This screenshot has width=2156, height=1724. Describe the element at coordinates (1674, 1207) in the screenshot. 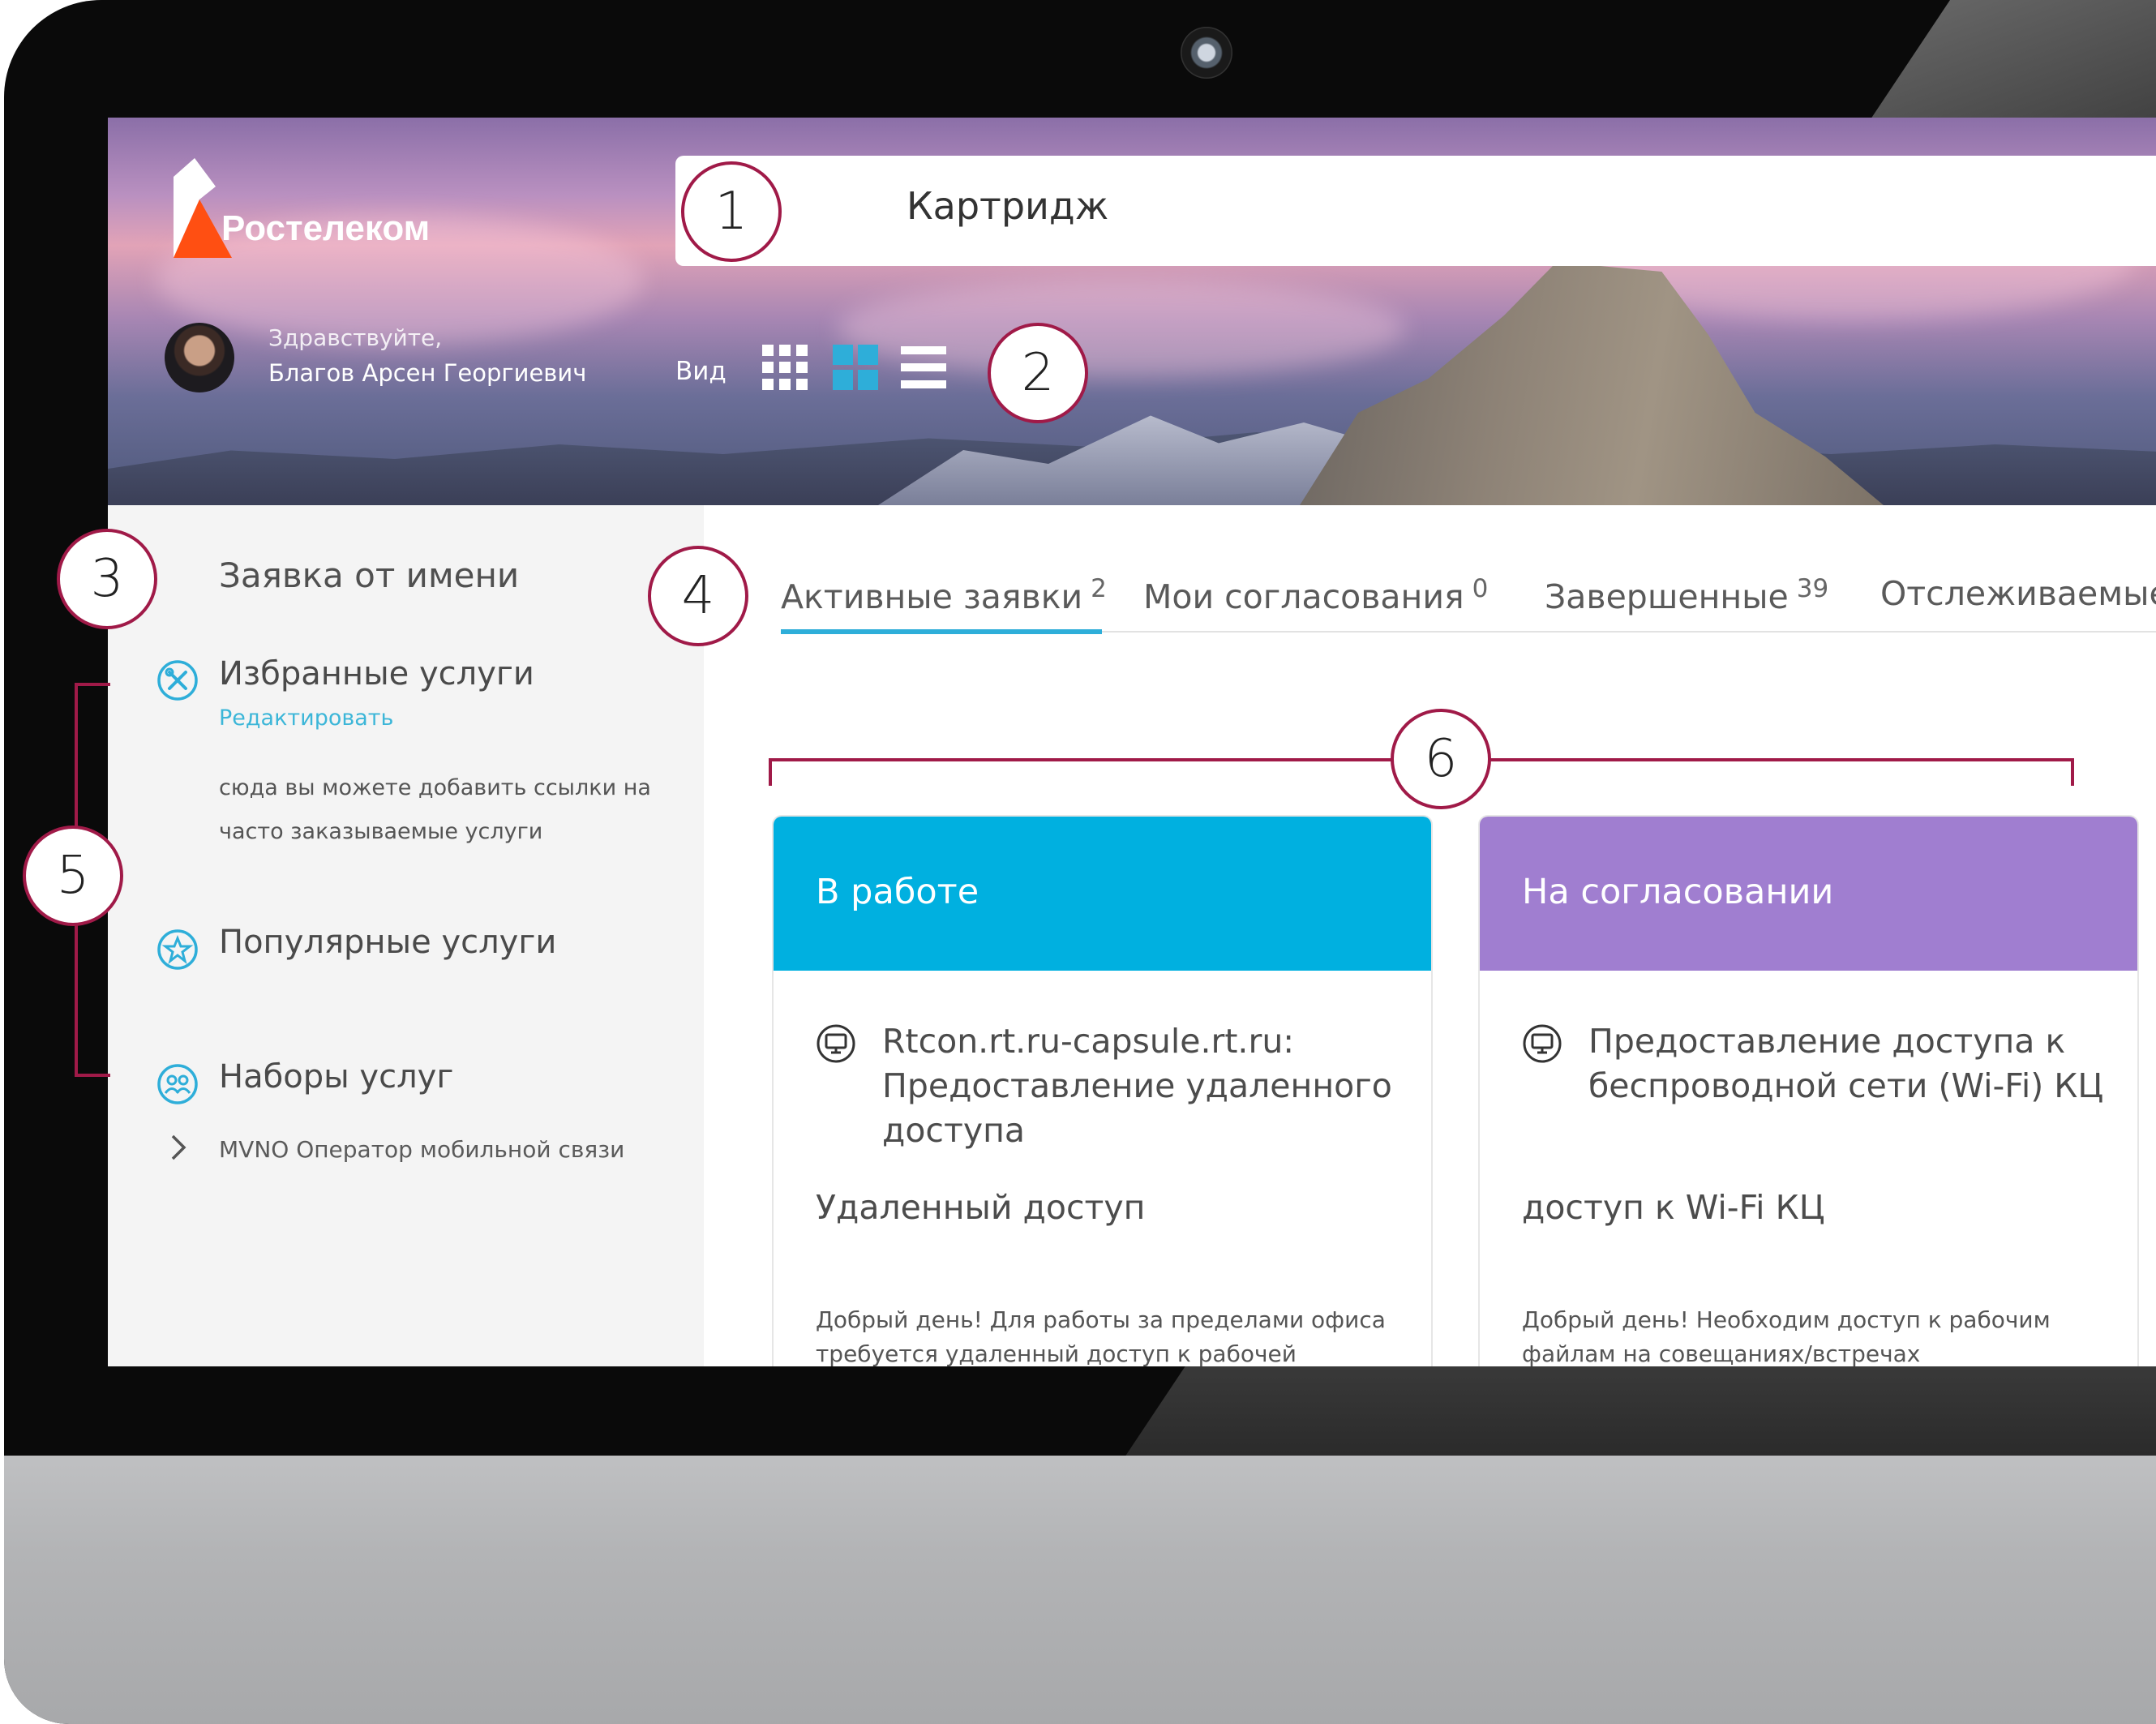

I see `card-subtitle: доступ к Wi-Fi КЦ` at that location.